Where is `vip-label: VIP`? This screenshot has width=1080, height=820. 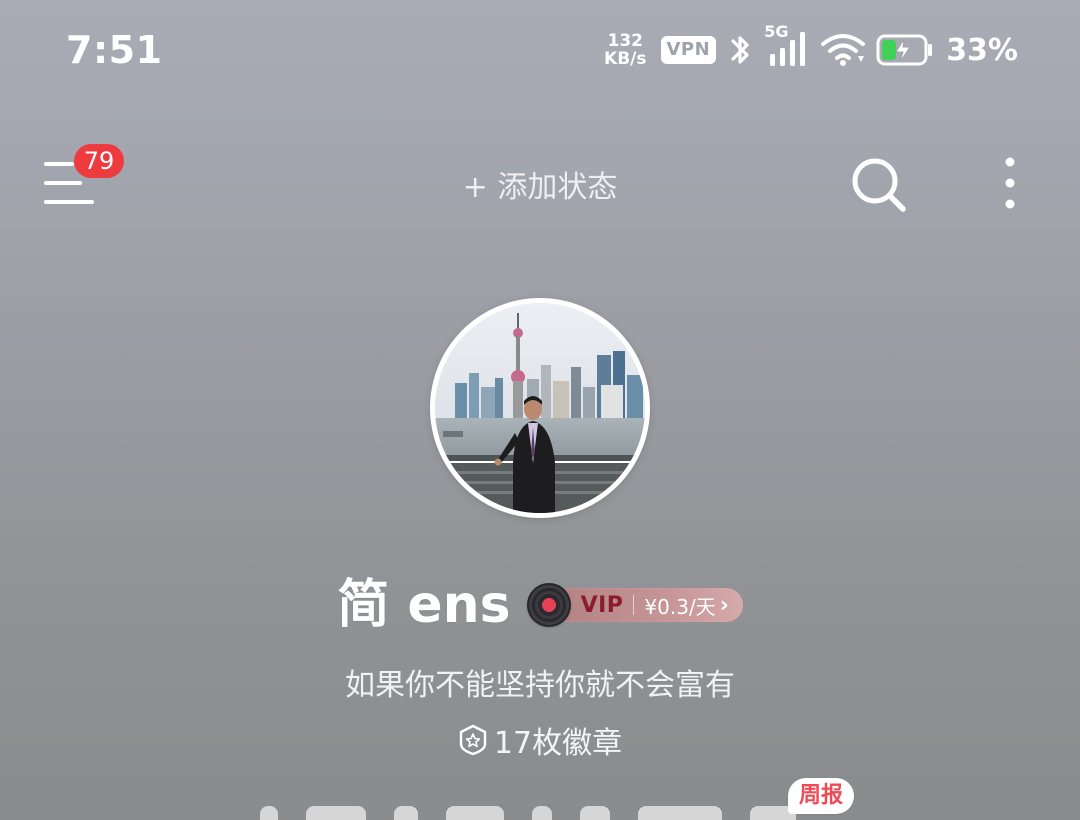 vip-label: VIP is located at coordinates (602, 605).